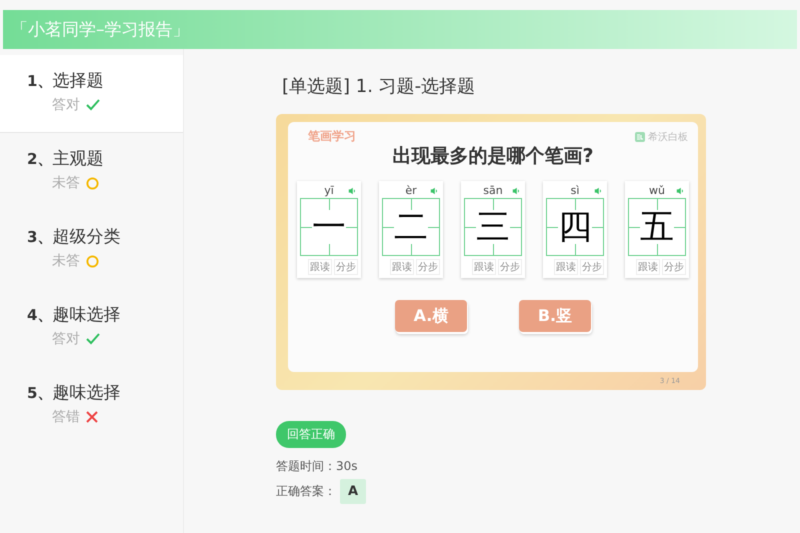  What do you see at coordinates (78, 159) in the screenshot?
I see `item-title: 主观题` at bounding box center [78, 159].